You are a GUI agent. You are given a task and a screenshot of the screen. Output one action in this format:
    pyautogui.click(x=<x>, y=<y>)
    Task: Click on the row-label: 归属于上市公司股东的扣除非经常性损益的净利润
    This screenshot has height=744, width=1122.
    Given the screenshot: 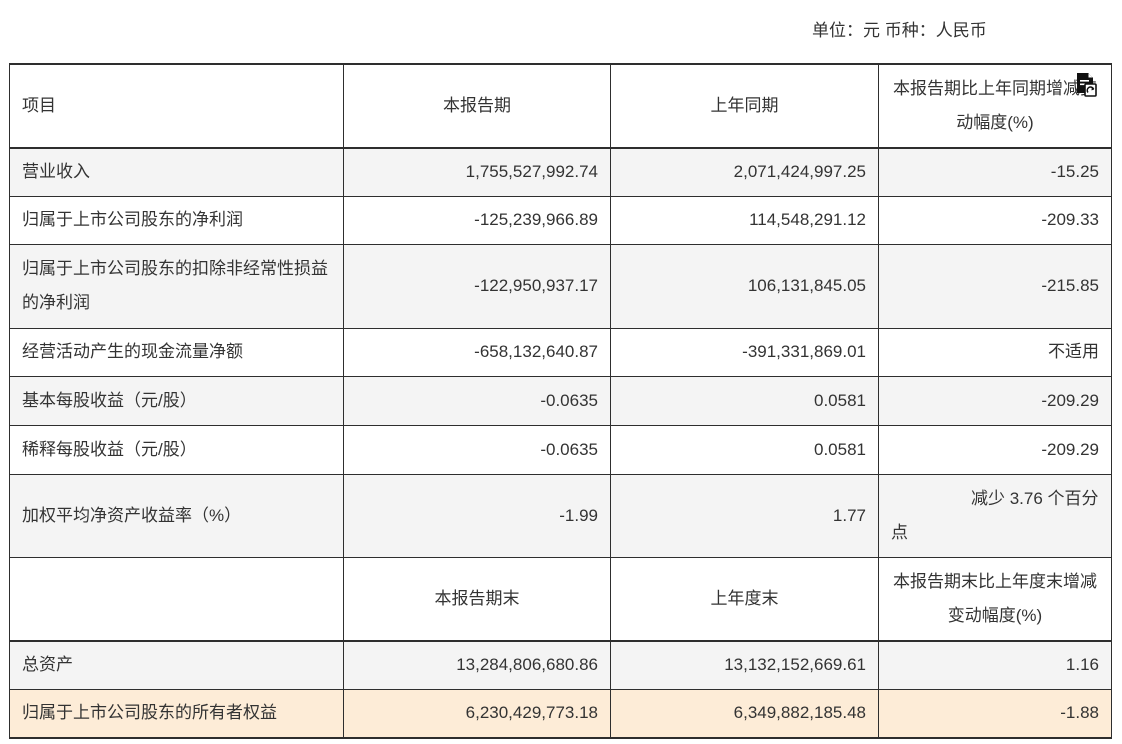 What is the action you would take?
    pyautogui.click(x=176, y=286)
    